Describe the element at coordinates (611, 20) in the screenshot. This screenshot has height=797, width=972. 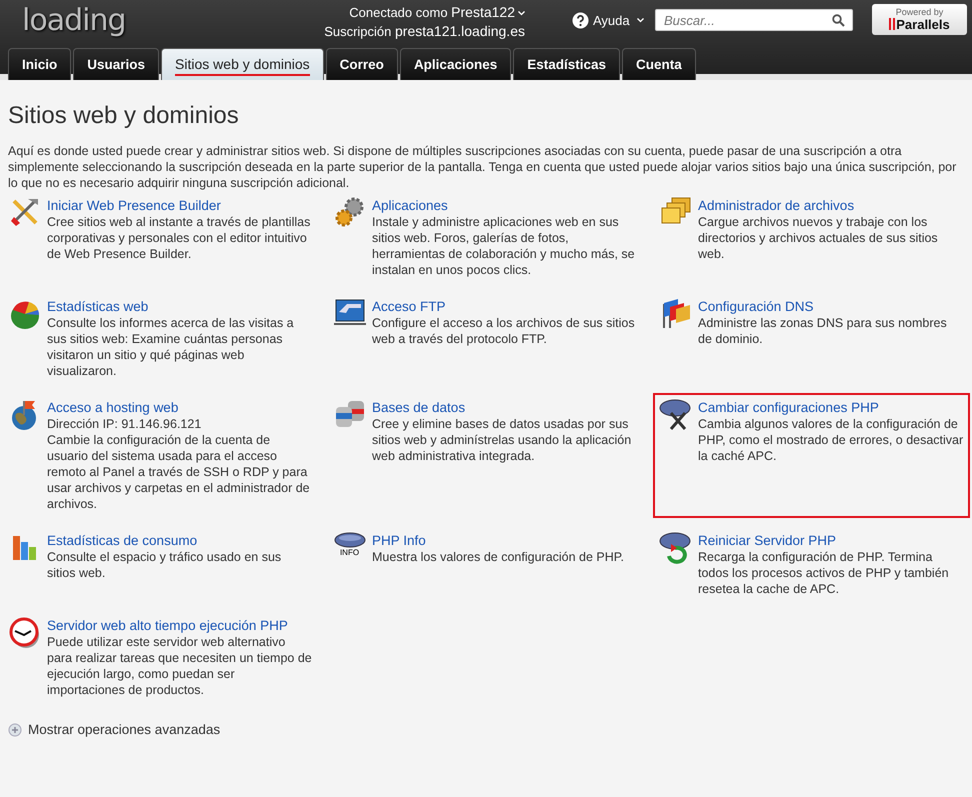
I see `help-menu: Ayuda` at that location.